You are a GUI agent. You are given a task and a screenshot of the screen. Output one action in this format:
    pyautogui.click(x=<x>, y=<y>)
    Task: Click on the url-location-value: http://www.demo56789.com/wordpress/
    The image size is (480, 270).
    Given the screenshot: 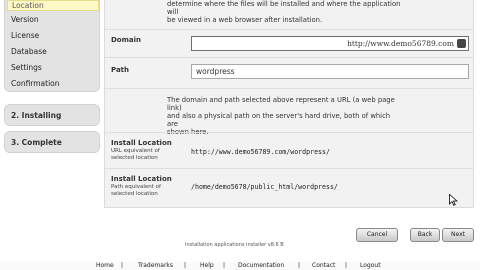 What is the action you would take?
    pyautogui.click(x=260, y=152)
    